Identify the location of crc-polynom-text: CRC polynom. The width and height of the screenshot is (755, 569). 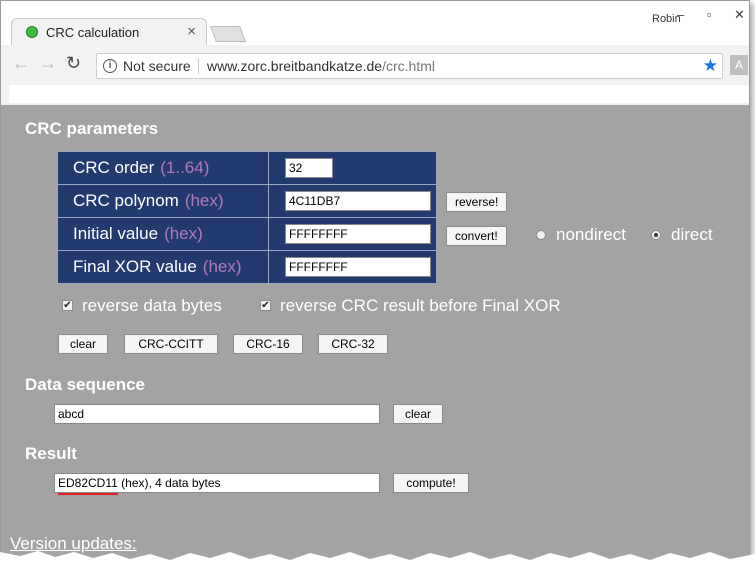
(126, 200).